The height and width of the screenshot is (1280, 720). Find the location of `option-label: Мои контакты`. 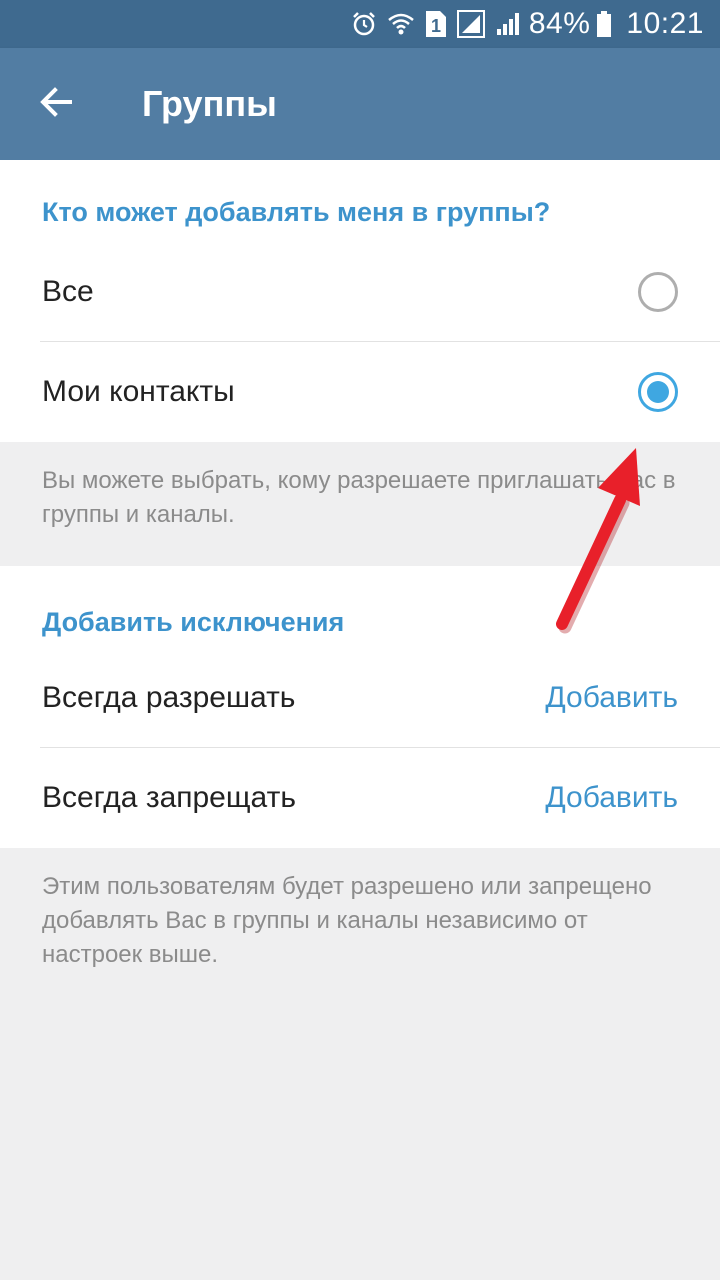

option-label: Мои контакты is located at coordinates (138, 391).